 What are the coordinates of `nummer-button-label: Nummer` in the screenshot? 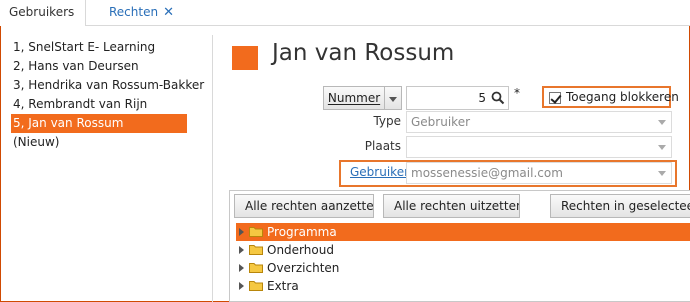 It's located at (354, 98).